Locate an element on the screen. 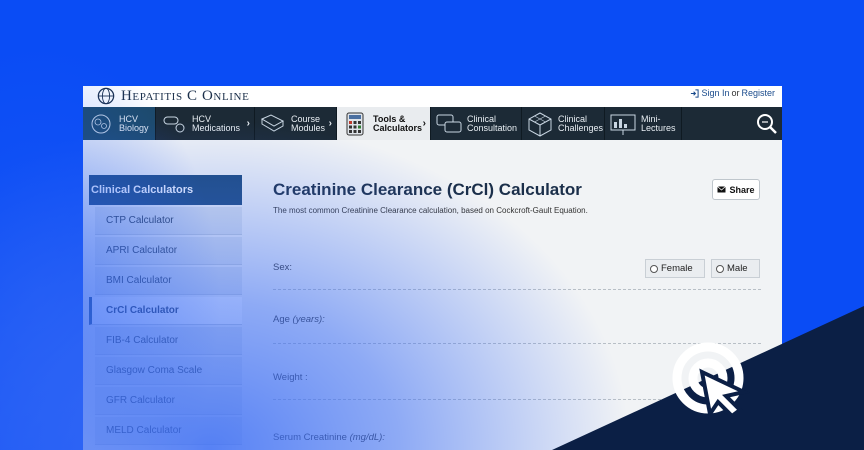 The width and height of the screenshot is (864, 450). envelope-icon is located at coordinates (722, 189).